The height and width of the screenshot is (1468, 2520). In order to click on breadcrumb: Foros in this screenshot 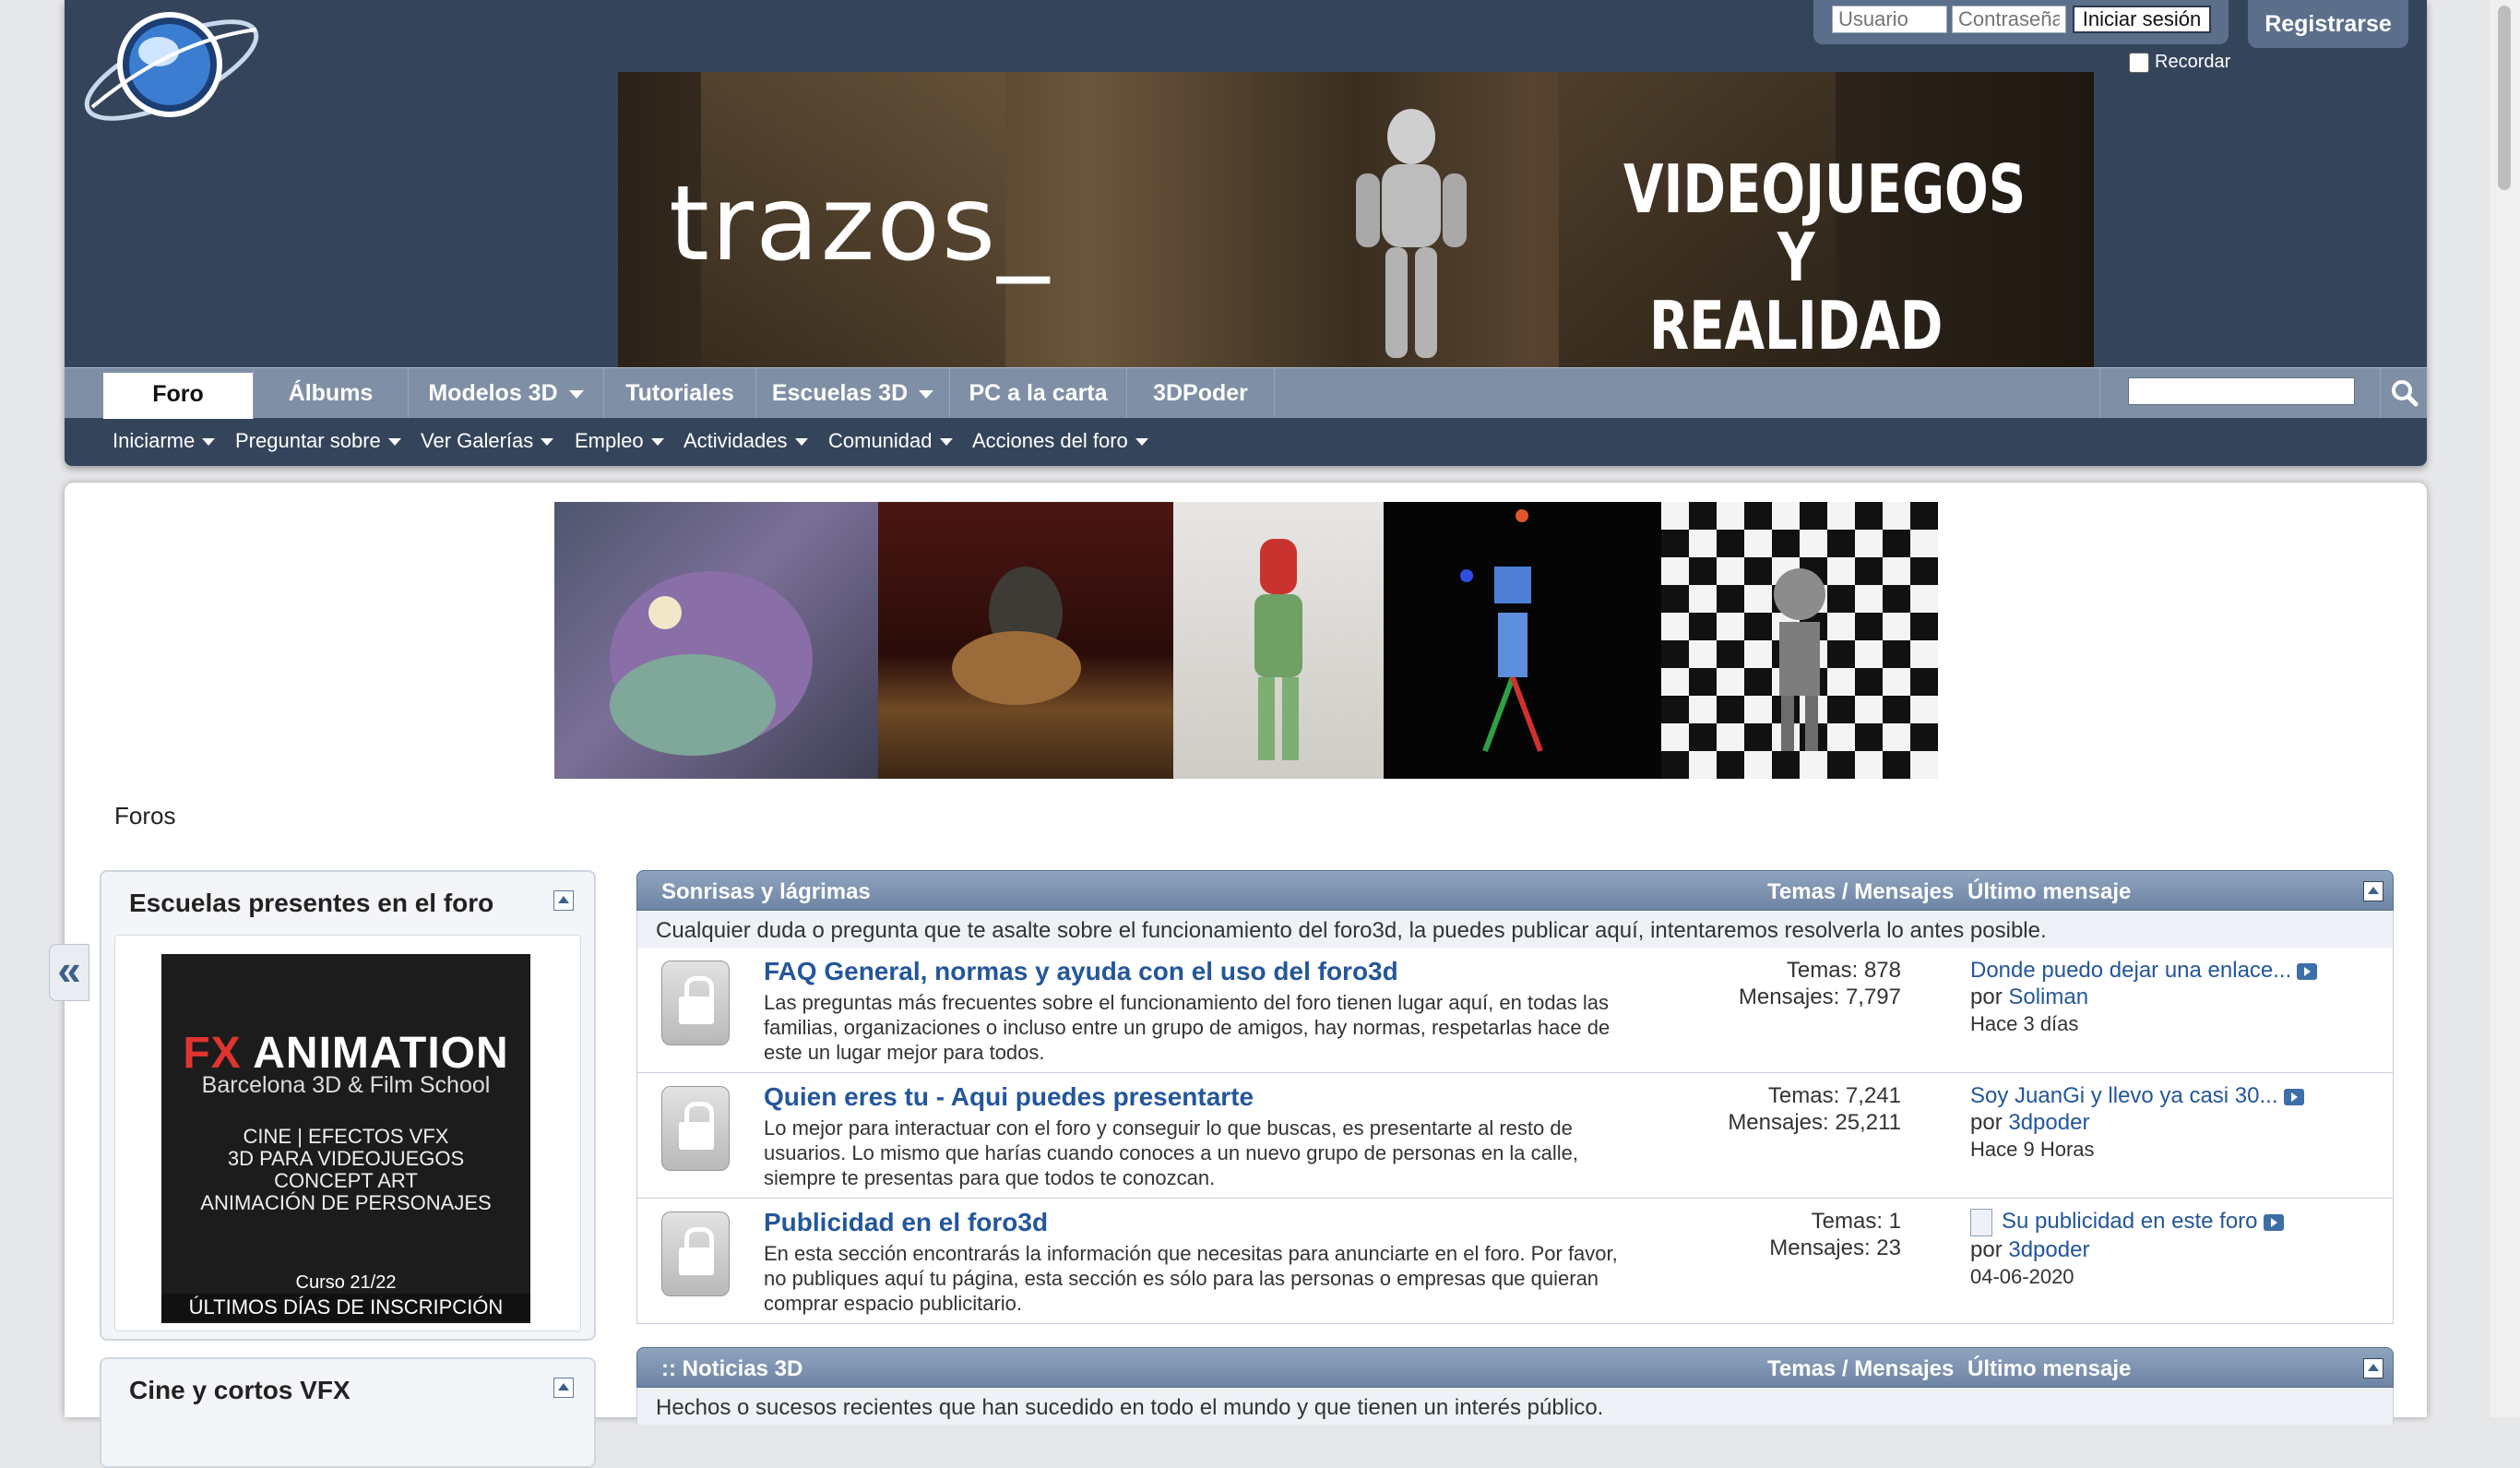, I will do `click(144, 816)`.